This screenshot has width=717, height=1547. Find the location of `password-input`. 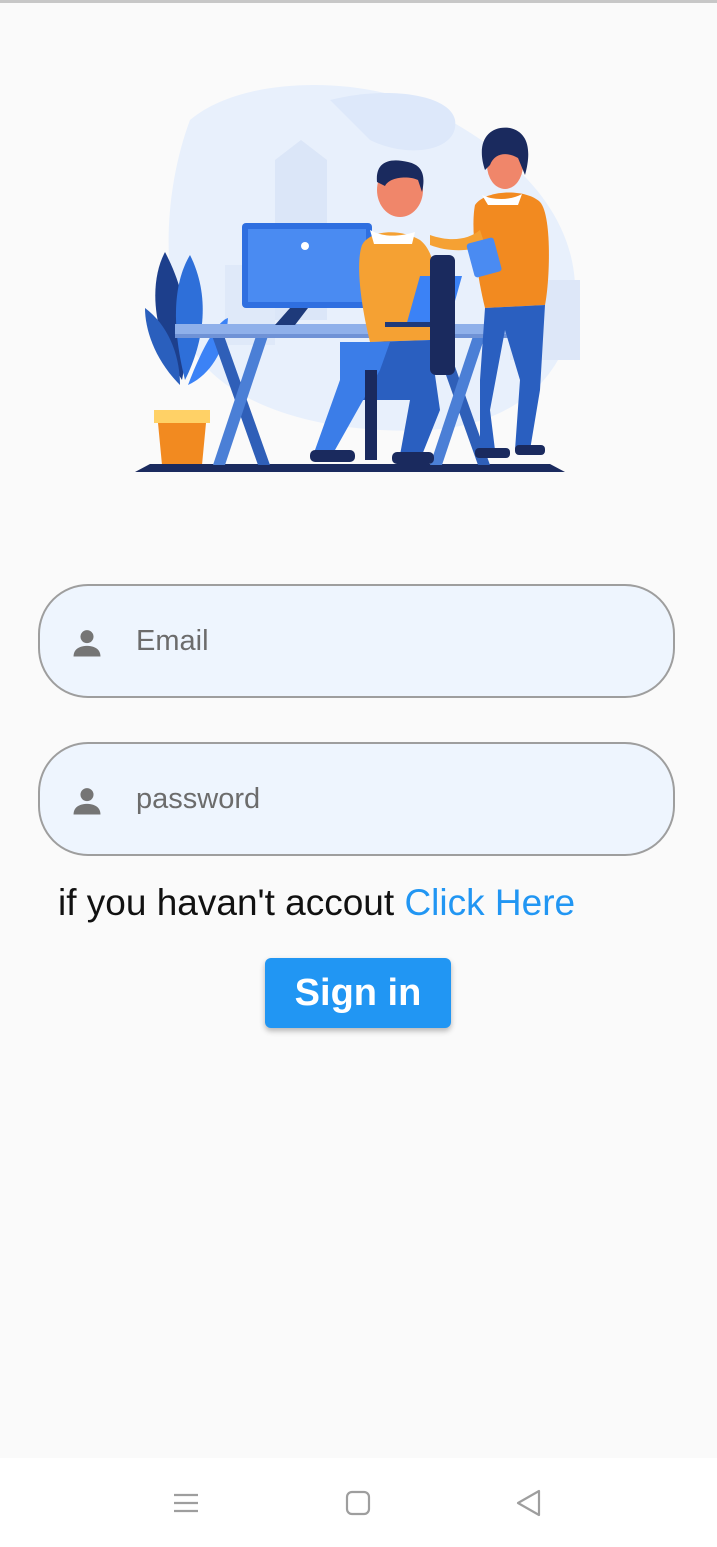

password-input is located at coordinates (396, 799).